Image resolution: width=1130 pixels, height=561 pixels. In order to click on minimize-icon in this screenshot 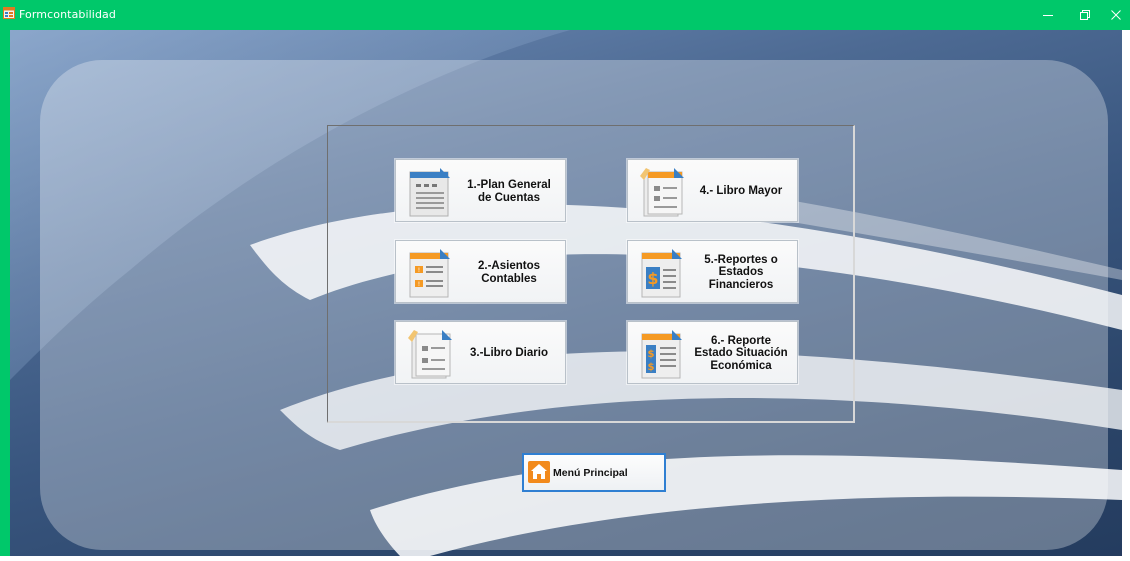, I will do `click(1048, 15)`.